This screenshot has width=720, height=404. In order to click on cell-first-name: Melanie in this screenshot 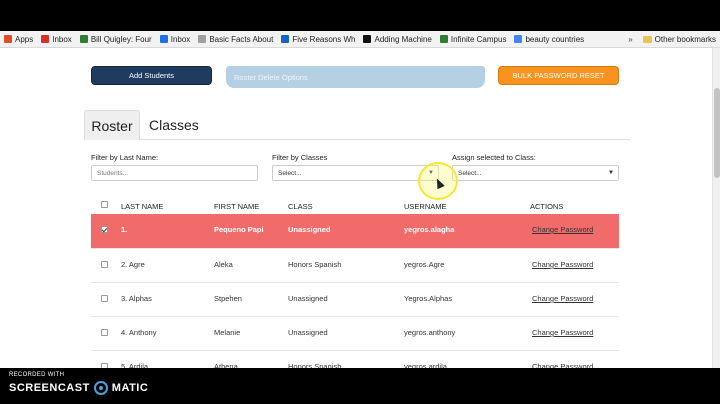, I will do `click(227, 332)`.